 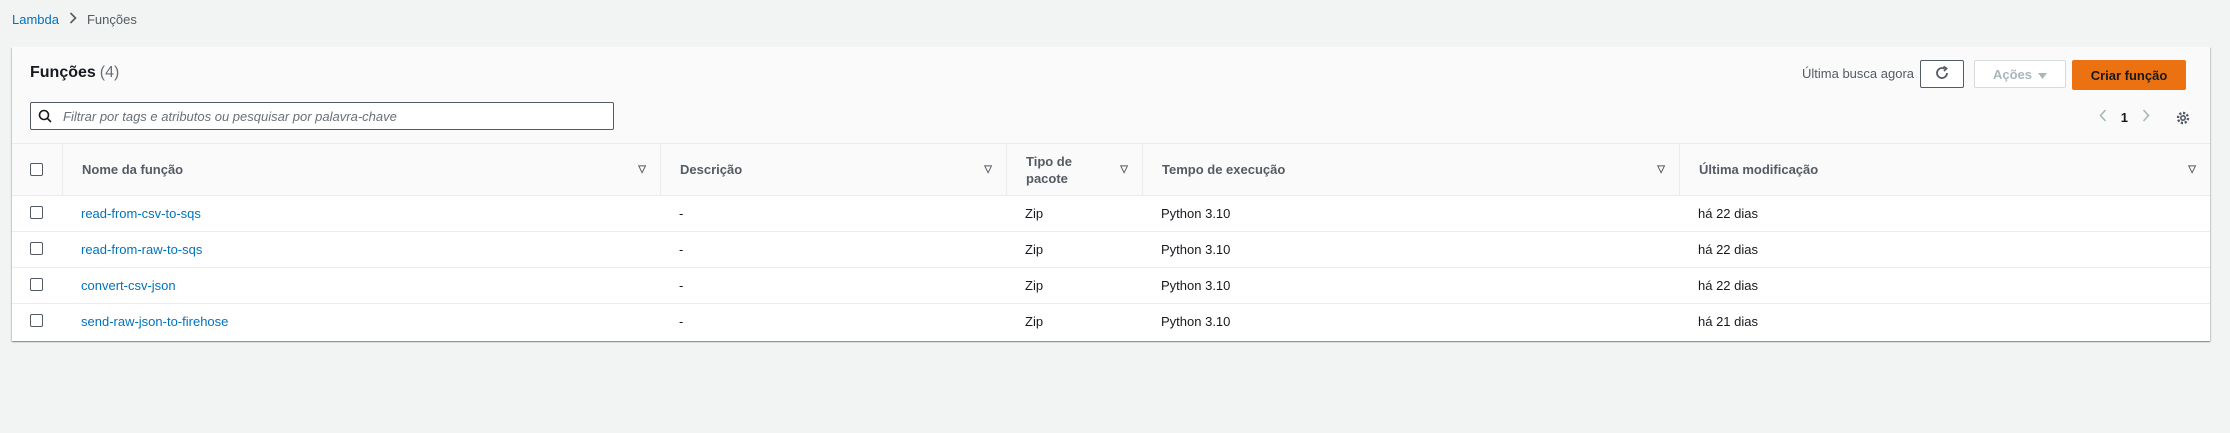 I want to click on search-icon, so click(x=45, y=116).